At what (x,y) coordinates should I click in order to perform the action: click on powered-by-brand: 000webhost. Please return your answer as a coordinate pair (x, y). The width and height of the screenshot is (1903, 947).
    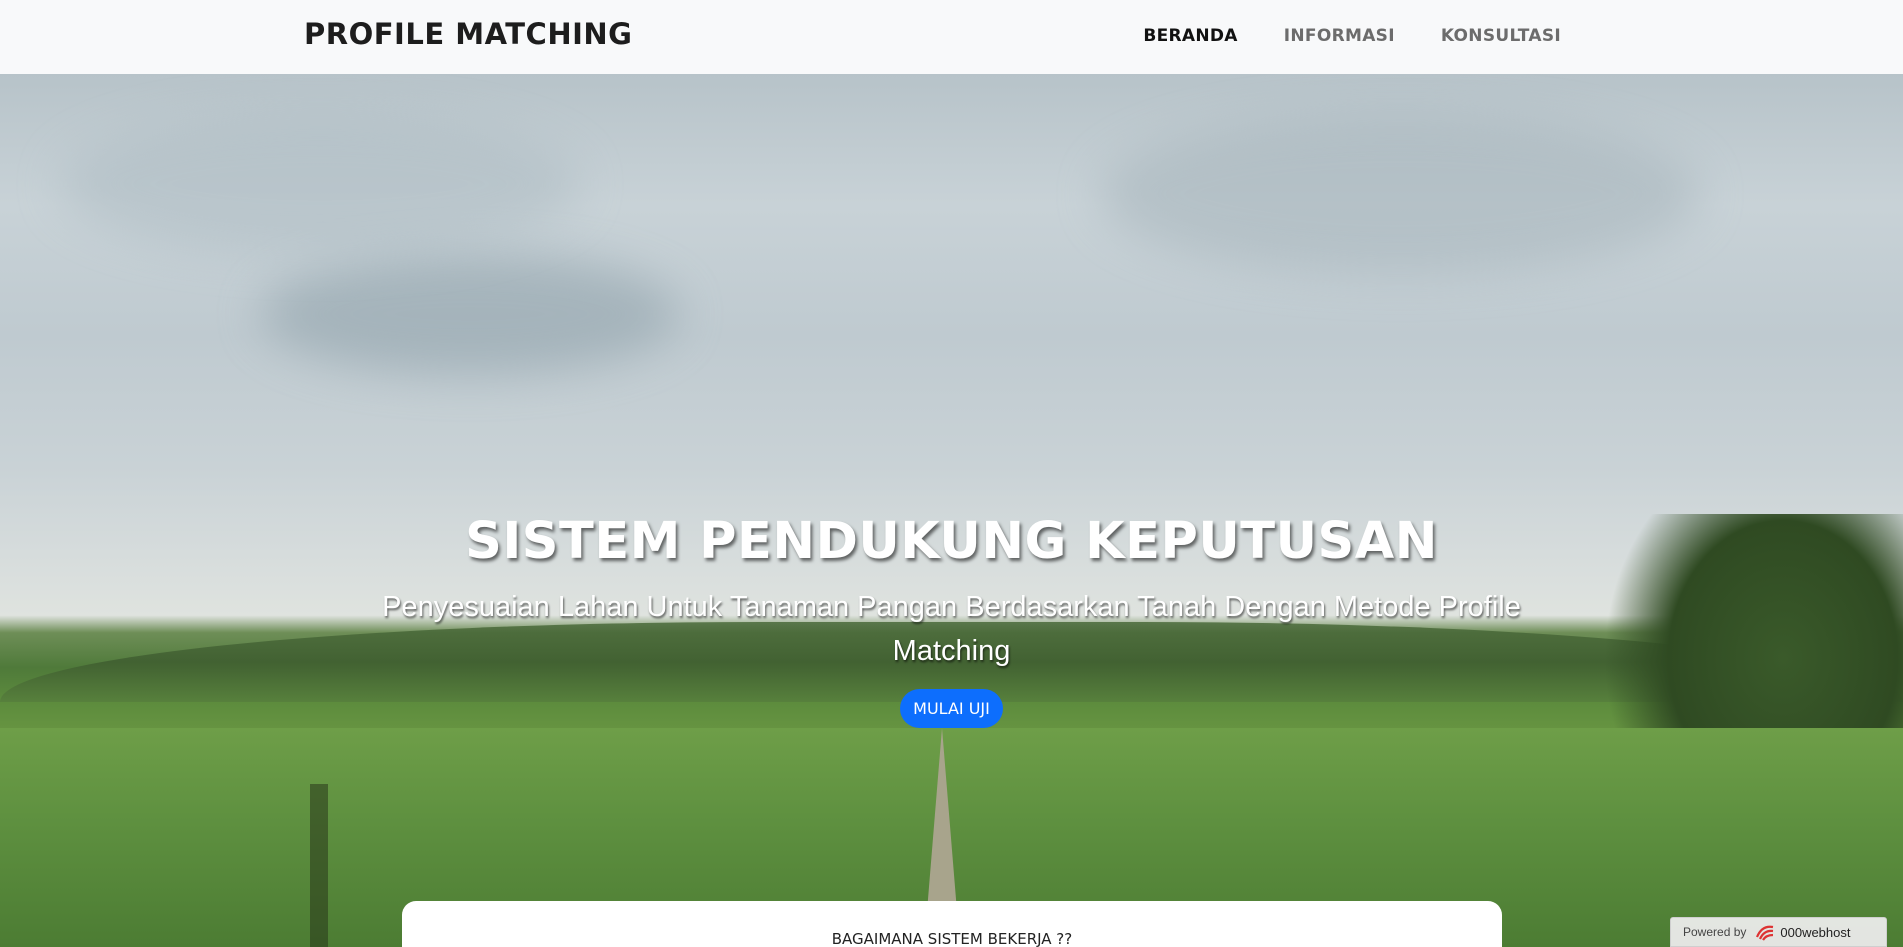
    Looking at the image, I should click on (1815, 932).